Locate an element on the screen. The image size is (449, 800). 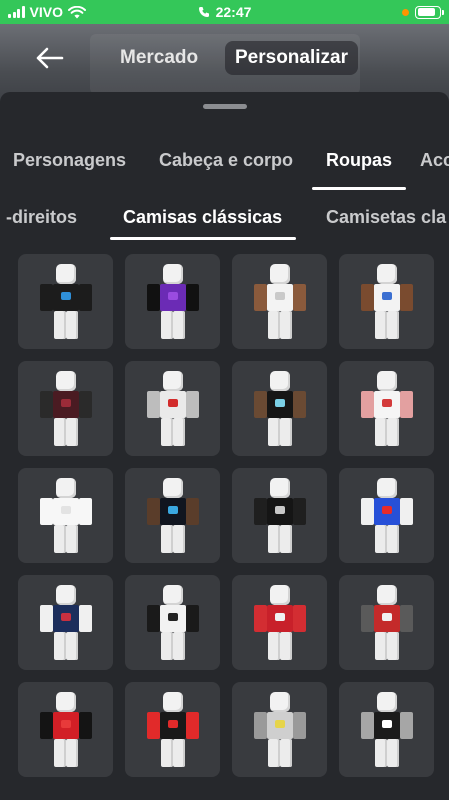
tab-direitos-label: direitos is located at coordinates (45, 217).